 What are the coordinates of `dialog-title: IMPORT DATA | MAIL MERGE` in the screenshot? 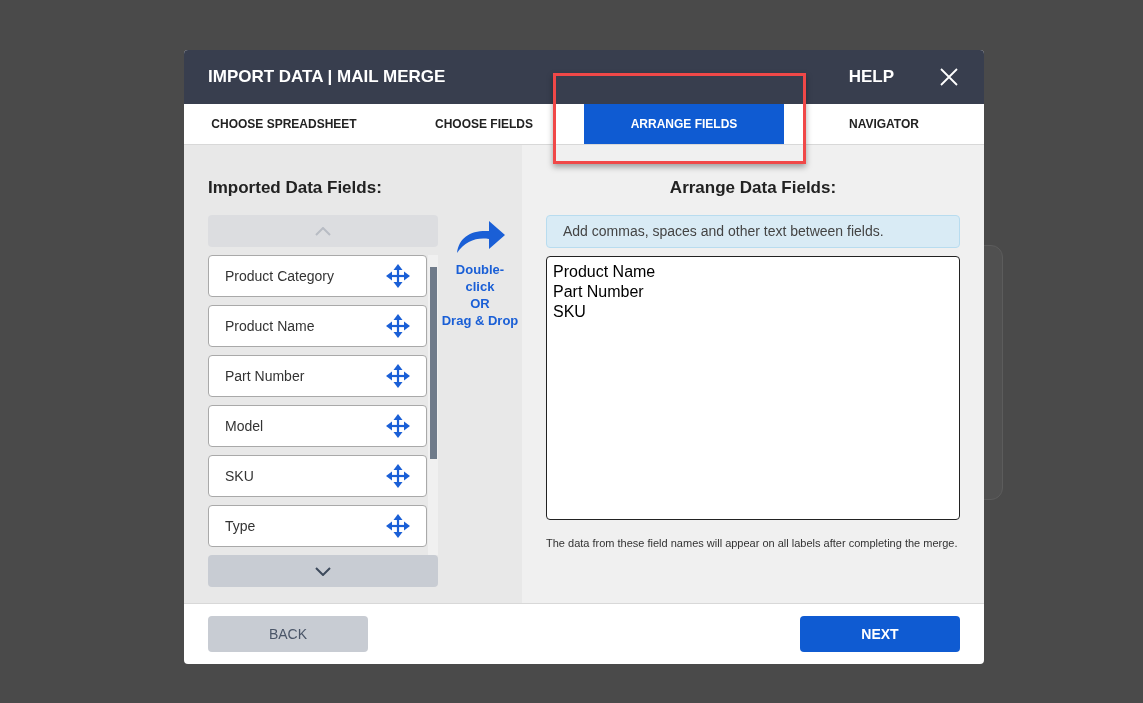 It's located at (327, 77).